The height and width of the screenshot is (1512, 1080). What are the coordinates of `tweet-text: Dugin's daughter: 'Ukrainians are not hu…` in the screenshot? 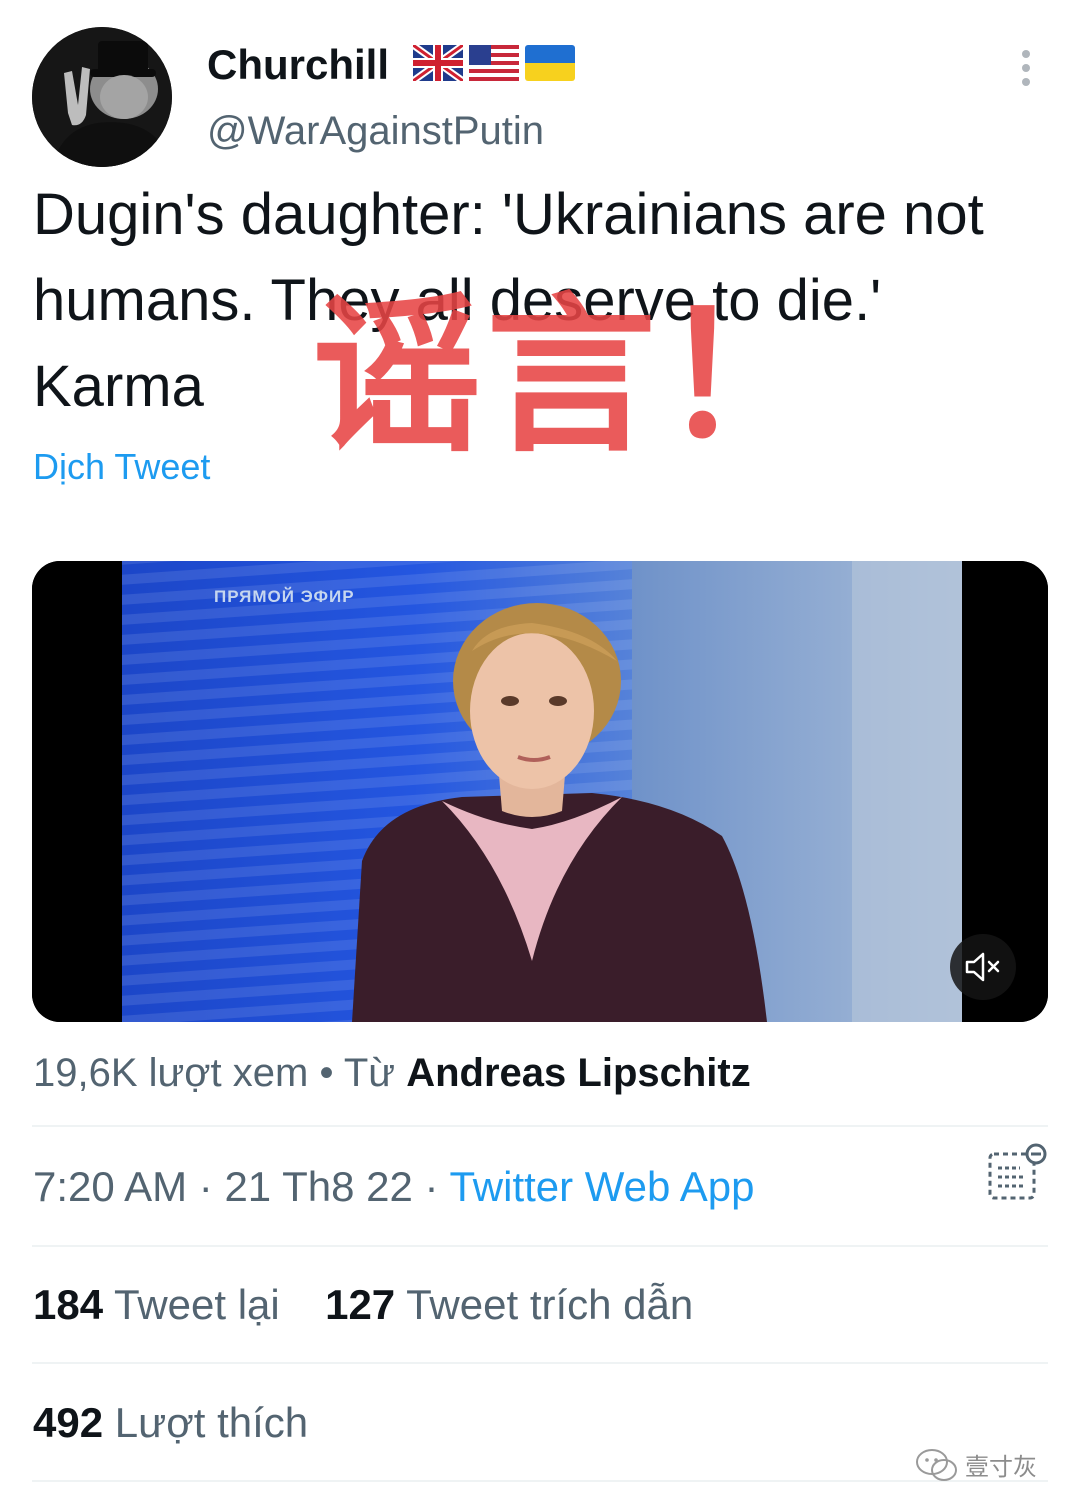 It's located at (516, 300).